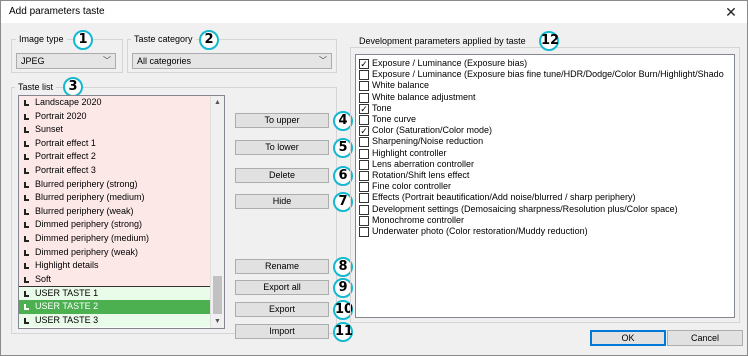  I want to click on taste-list-item: Soft, so click(115, 279).